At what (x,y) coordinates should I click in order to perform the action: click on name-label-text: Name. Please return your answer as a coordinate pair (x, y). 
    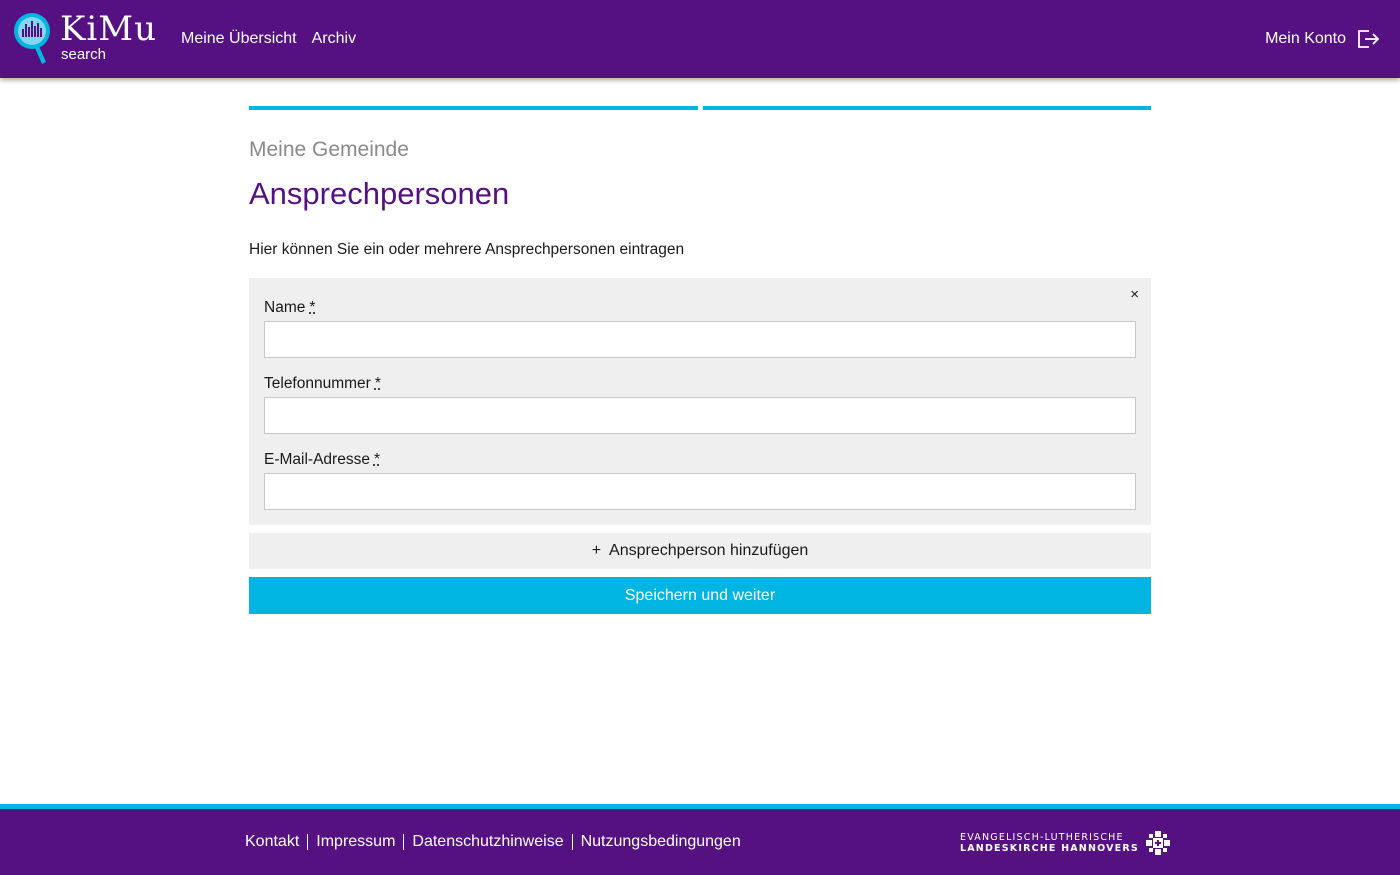
    Looking at the image, I should click on (285, 307).